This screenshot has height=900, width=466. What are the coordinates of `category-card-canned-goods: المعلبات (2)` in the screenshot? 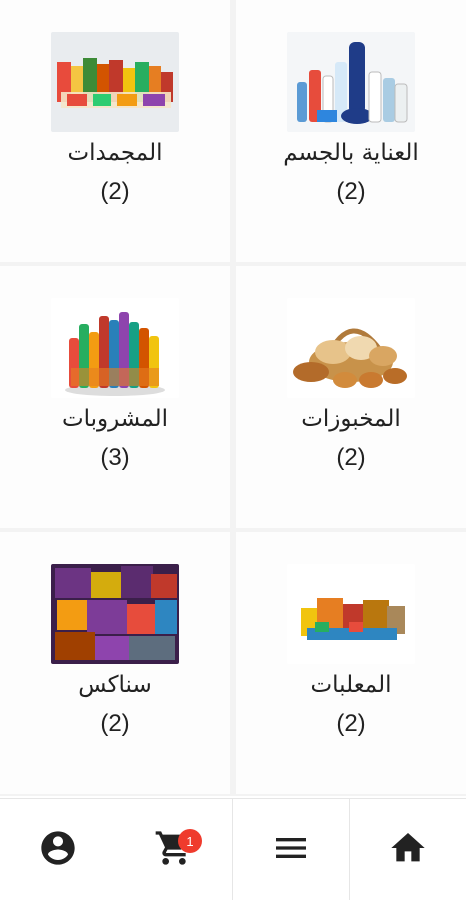 It's located at (351, 663).